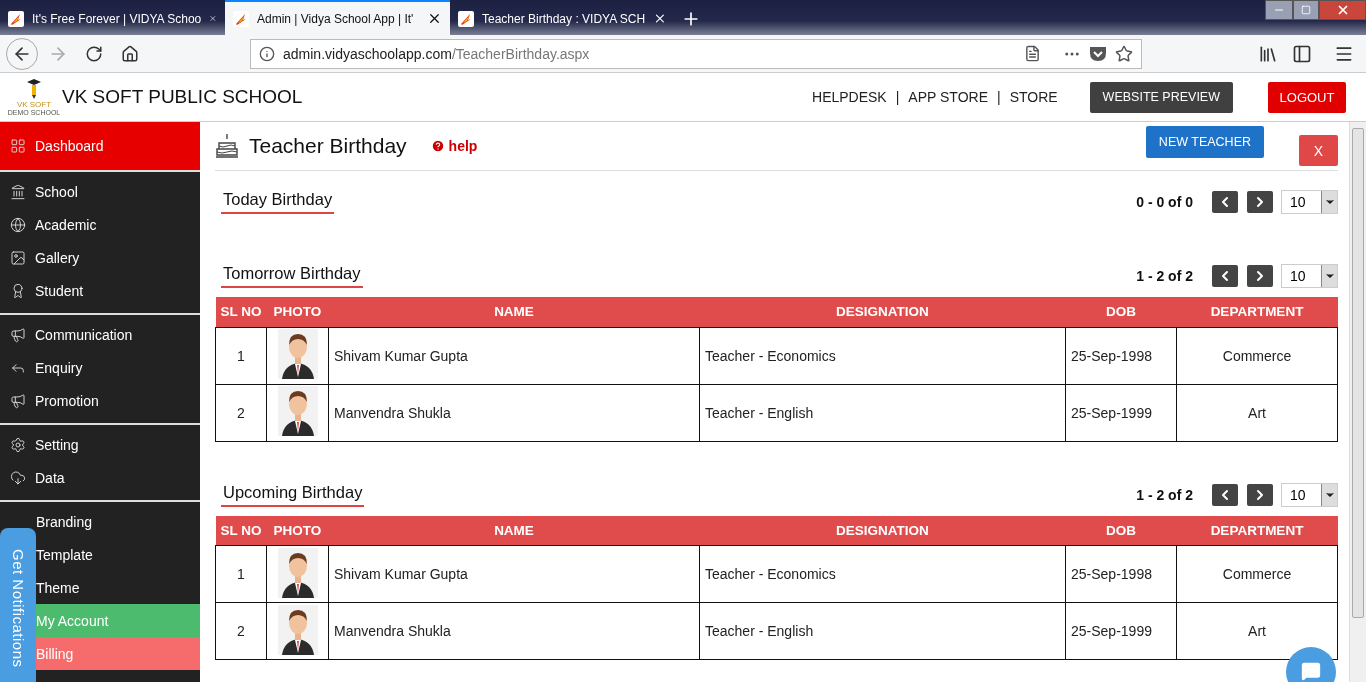 This screenshot has width=1366, height=682. Describe the element at coordinates (454, 146) in the screenshot. I see `help-link: help` at that location.